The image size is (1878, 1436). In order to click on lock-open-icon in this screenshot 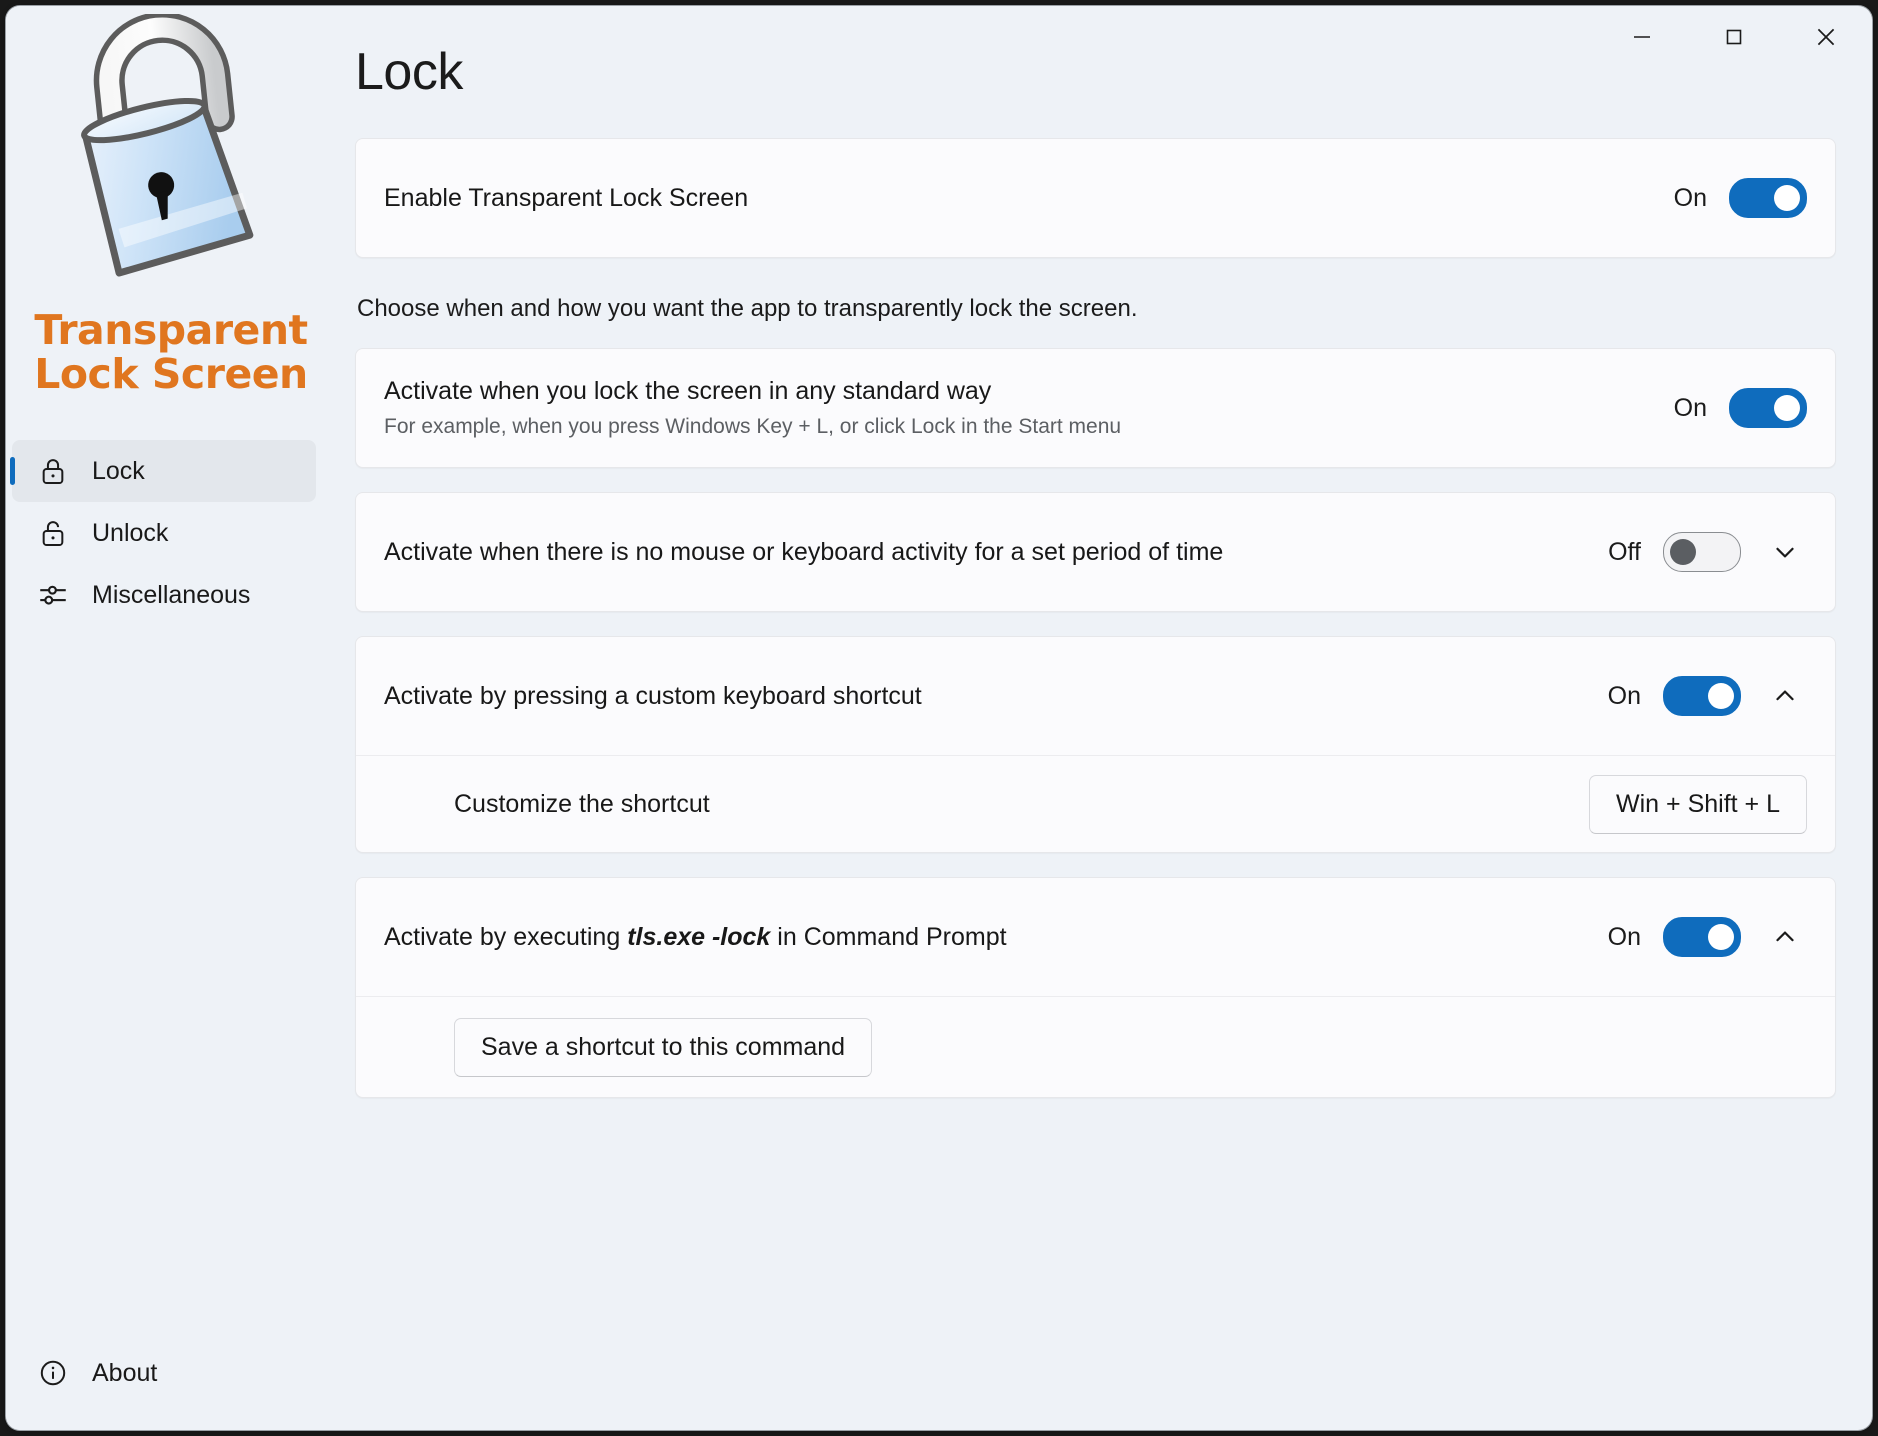, I will do `click(53, 533)`.